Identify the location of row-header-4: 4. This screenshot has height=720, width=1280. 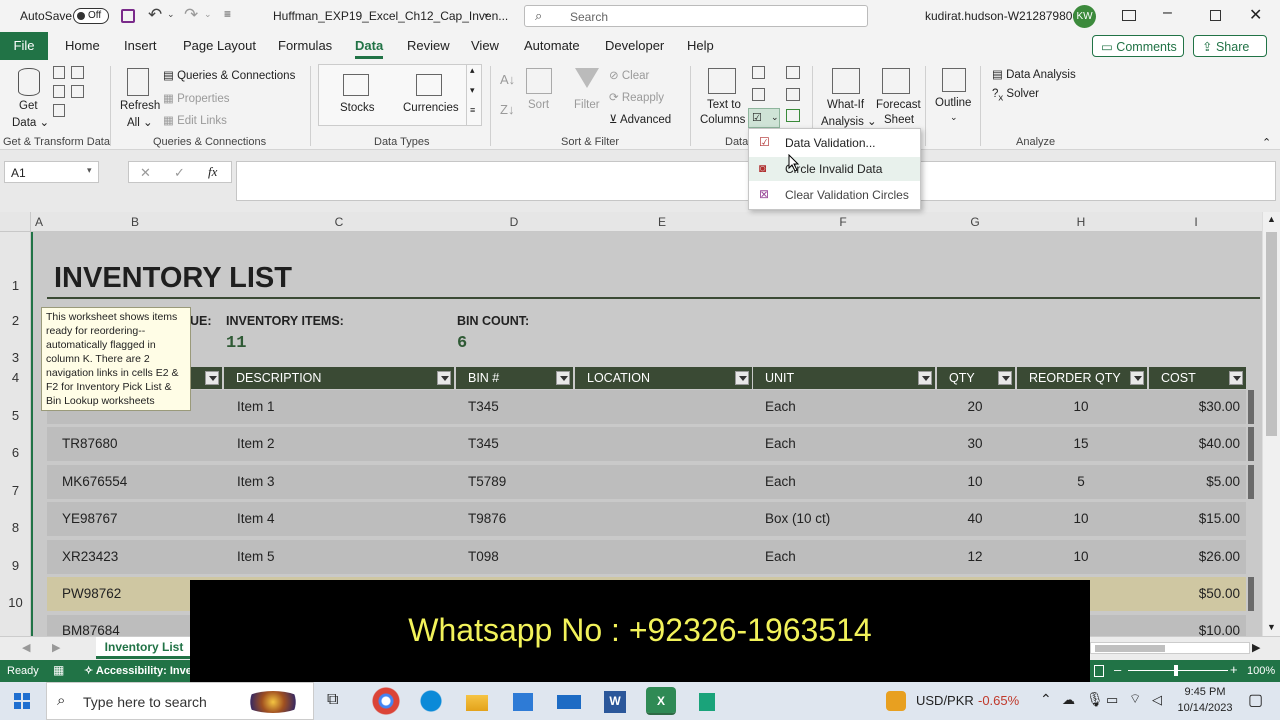
(15, 377).